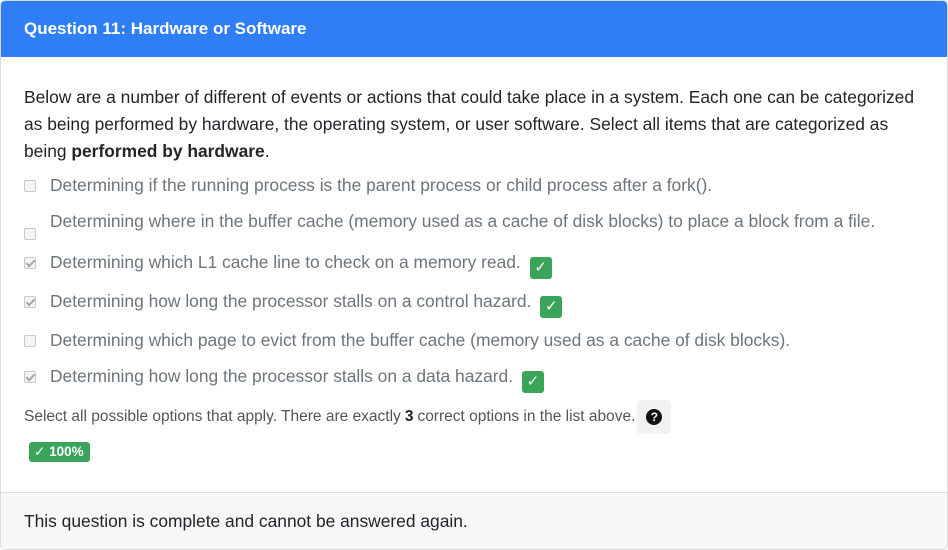  Describe the element at coordinates (66, 451) in the screenshot. I see `score-value: 100%` at that location.